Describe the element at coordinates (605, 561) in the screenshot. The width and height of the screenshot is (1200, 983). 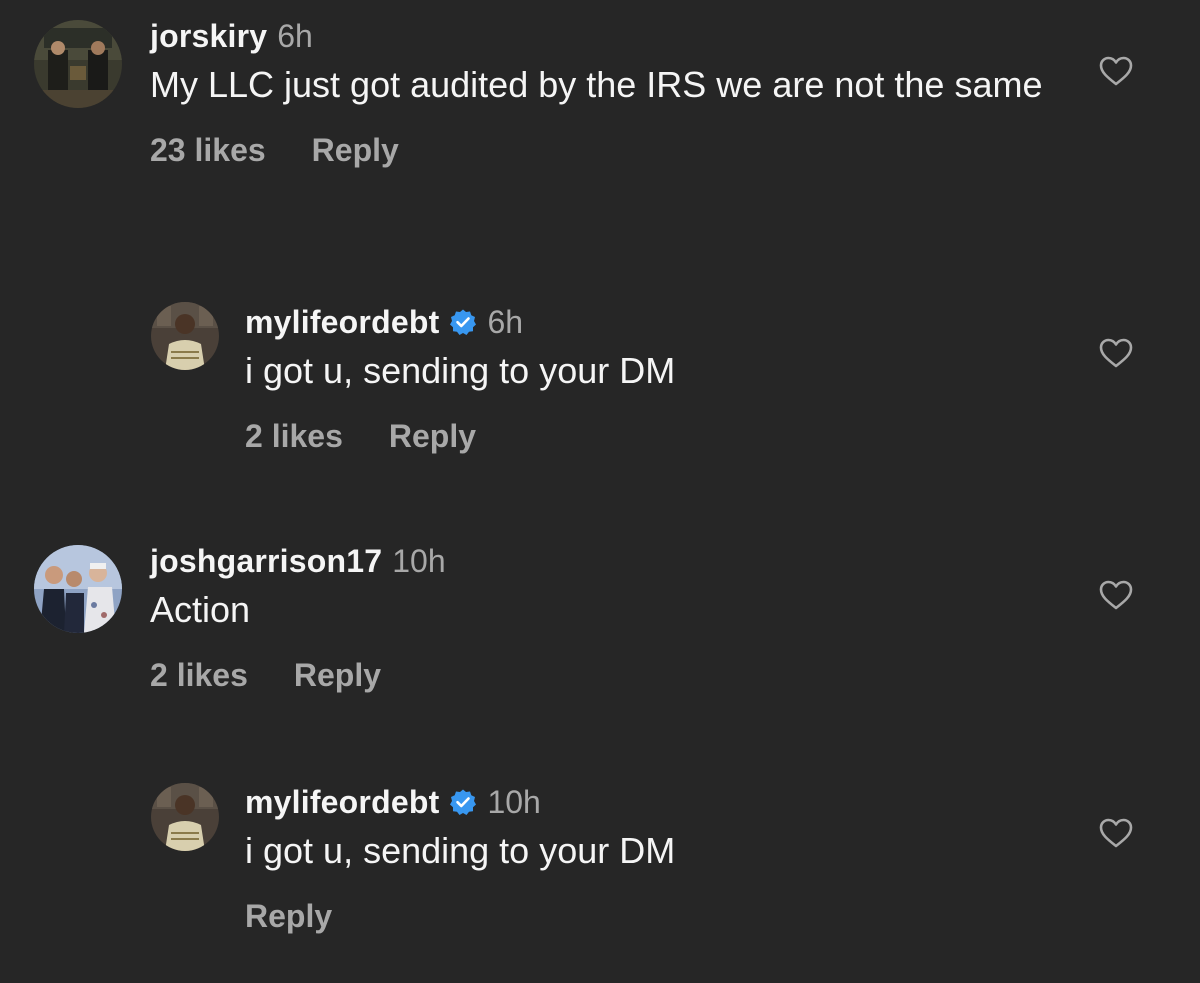
I see `comment-meta: joshgarrison17 10h` at that location.